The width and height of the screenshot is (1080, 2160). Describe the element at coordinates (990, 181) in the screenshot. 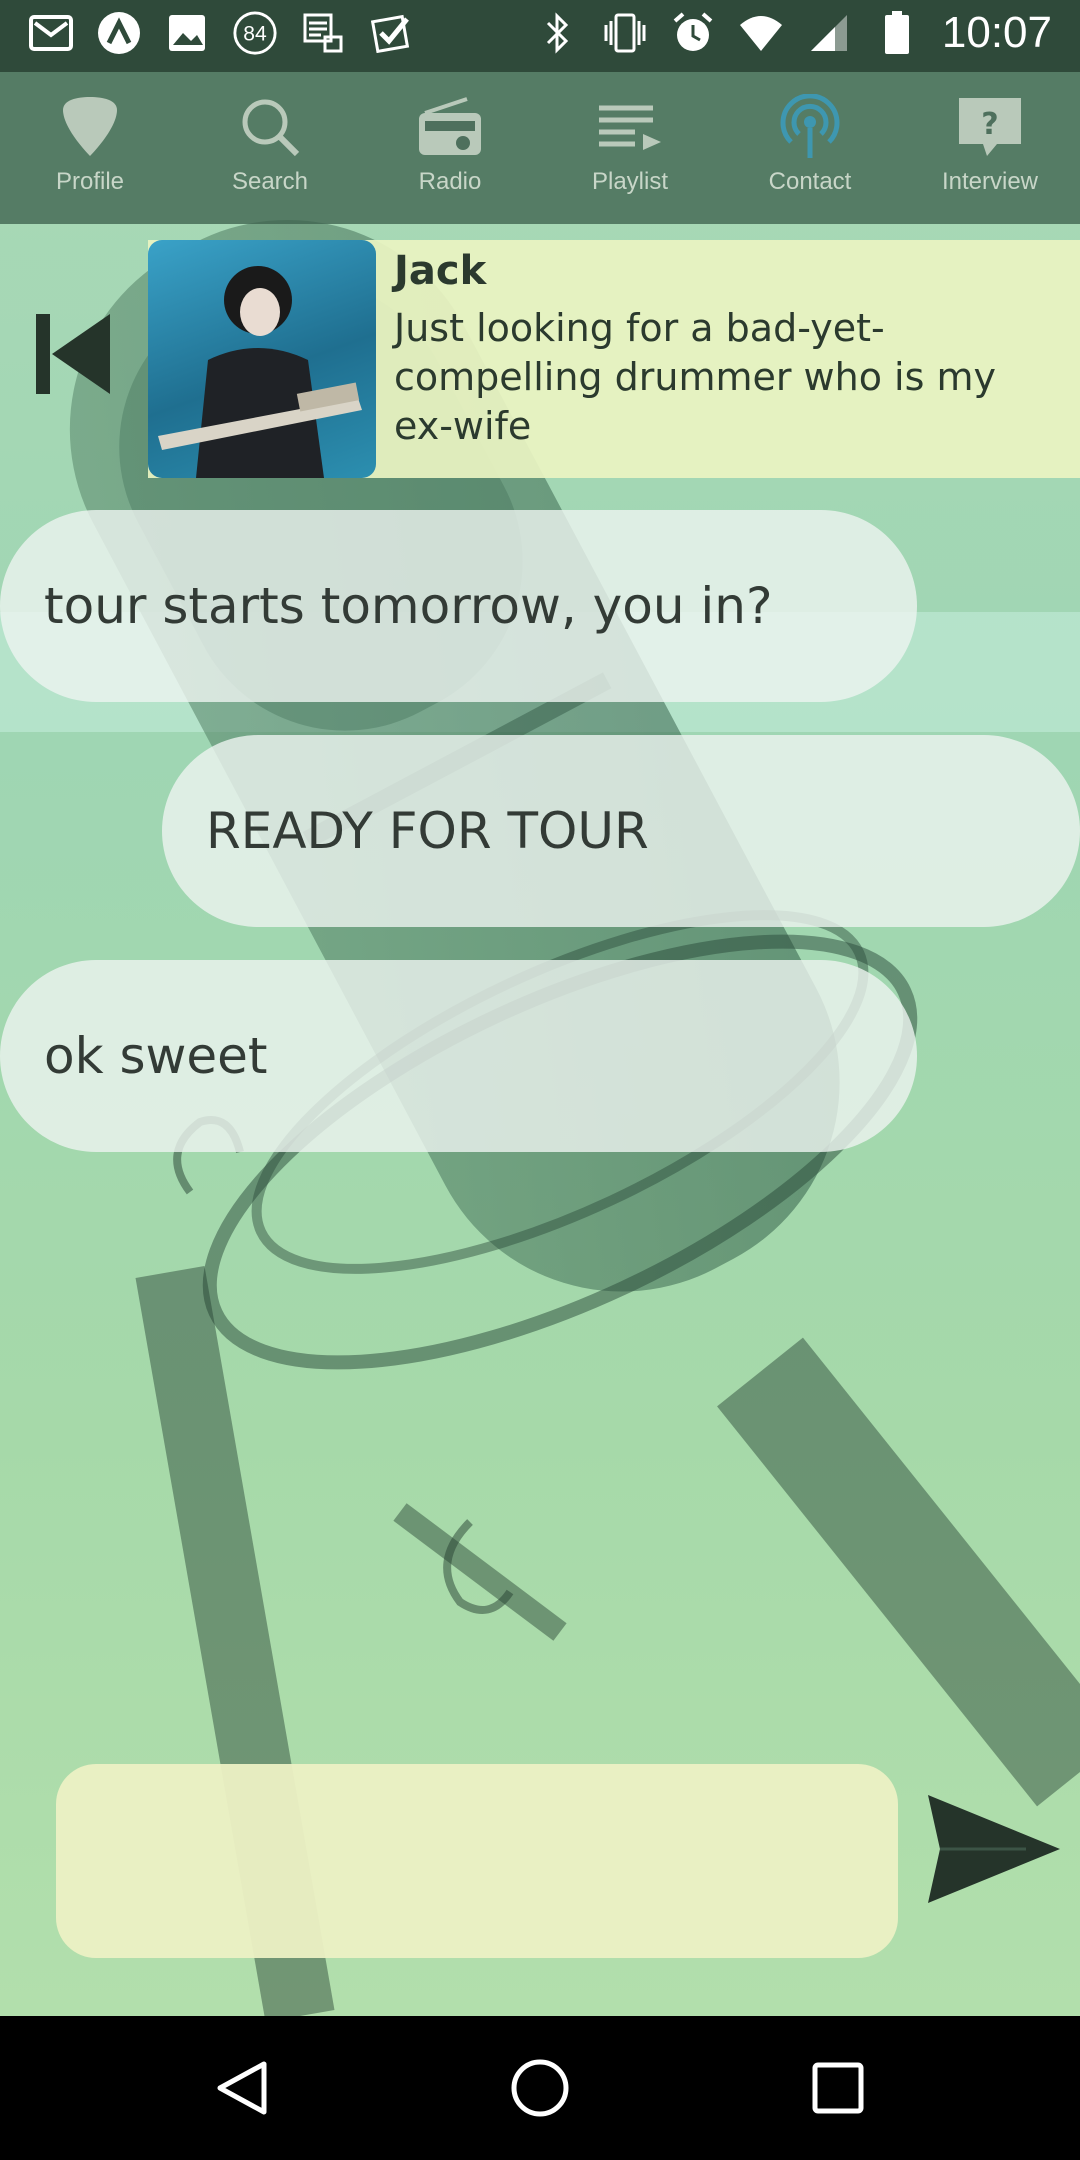

I see `tab-interview-label: Interview` at that location.